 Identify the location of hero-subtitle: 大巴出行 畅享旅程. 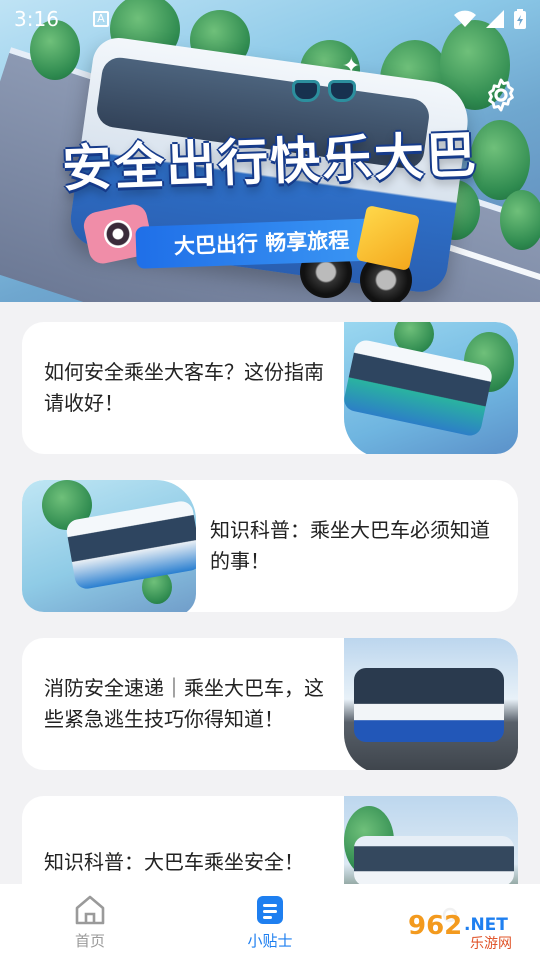
(278, 237).